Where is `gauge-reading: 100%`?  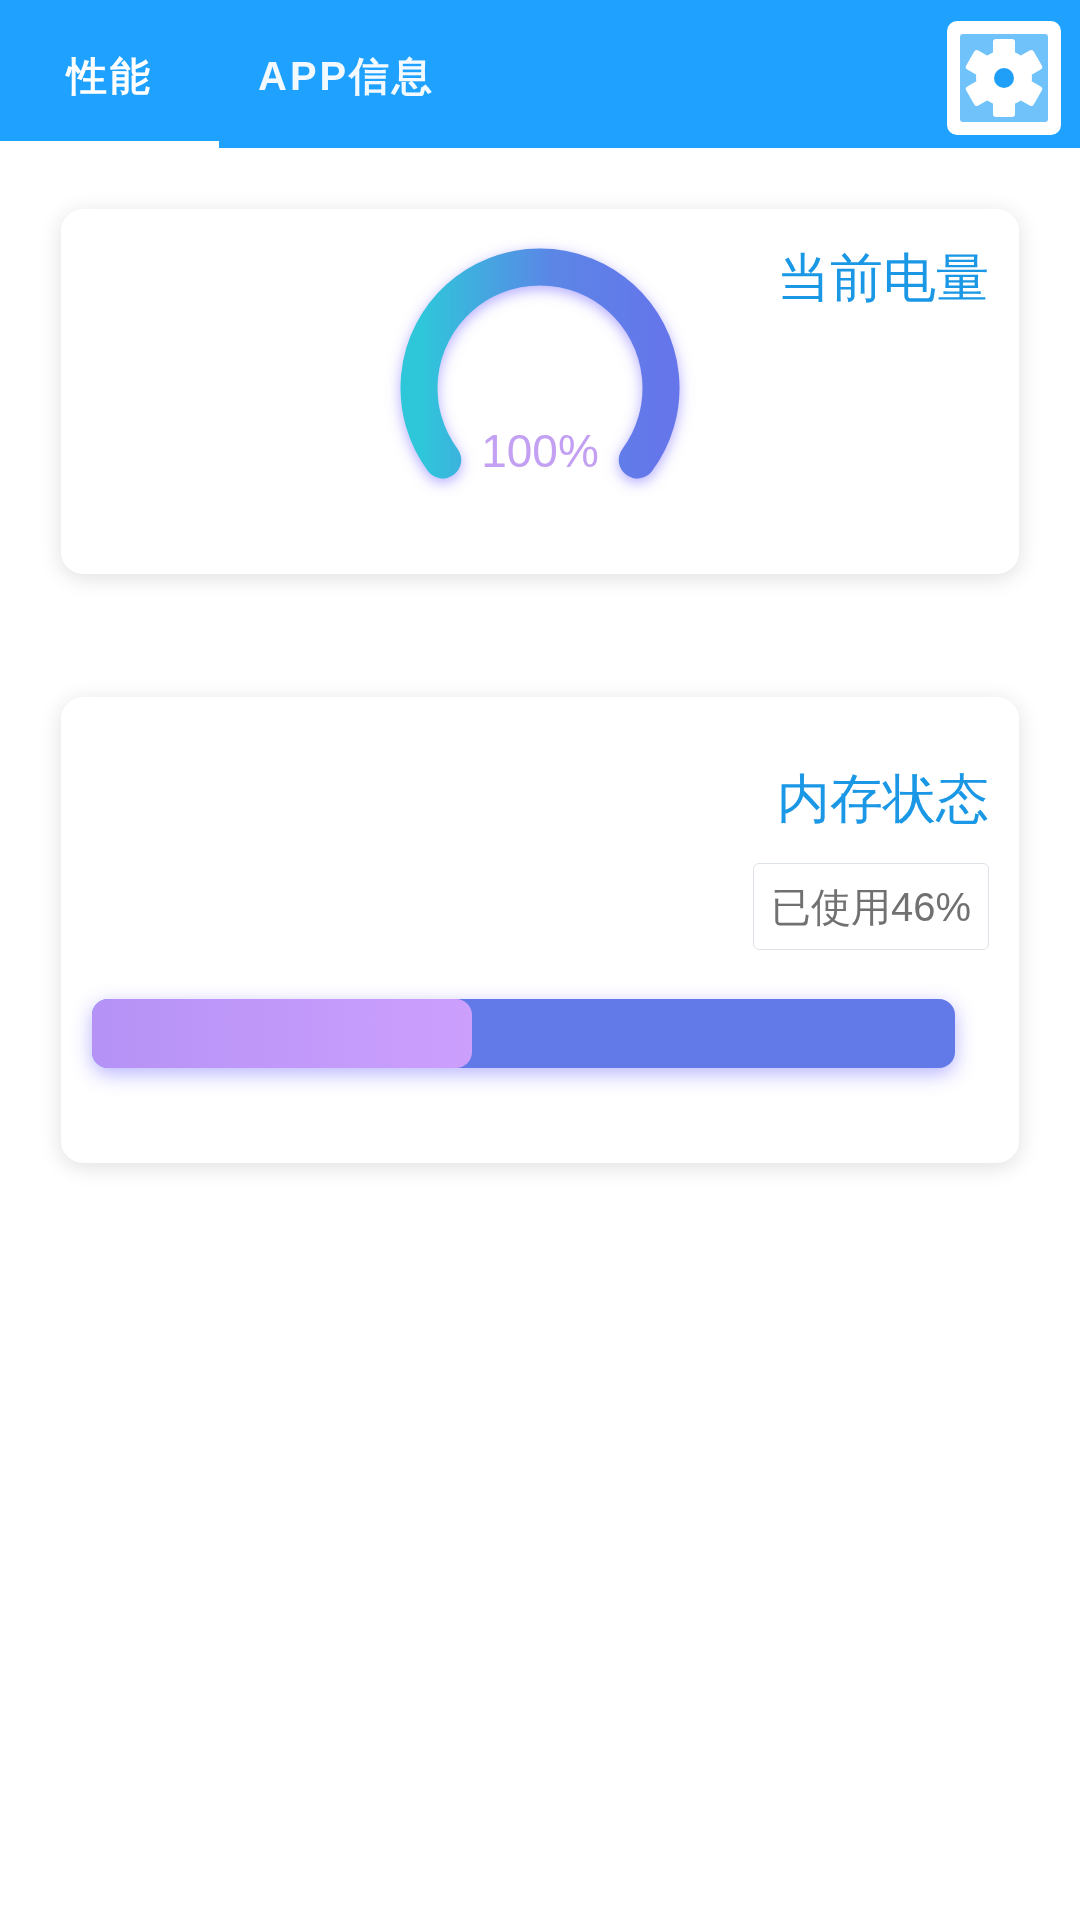 gauge-reading: 100% is located at coordinates (540, 451).